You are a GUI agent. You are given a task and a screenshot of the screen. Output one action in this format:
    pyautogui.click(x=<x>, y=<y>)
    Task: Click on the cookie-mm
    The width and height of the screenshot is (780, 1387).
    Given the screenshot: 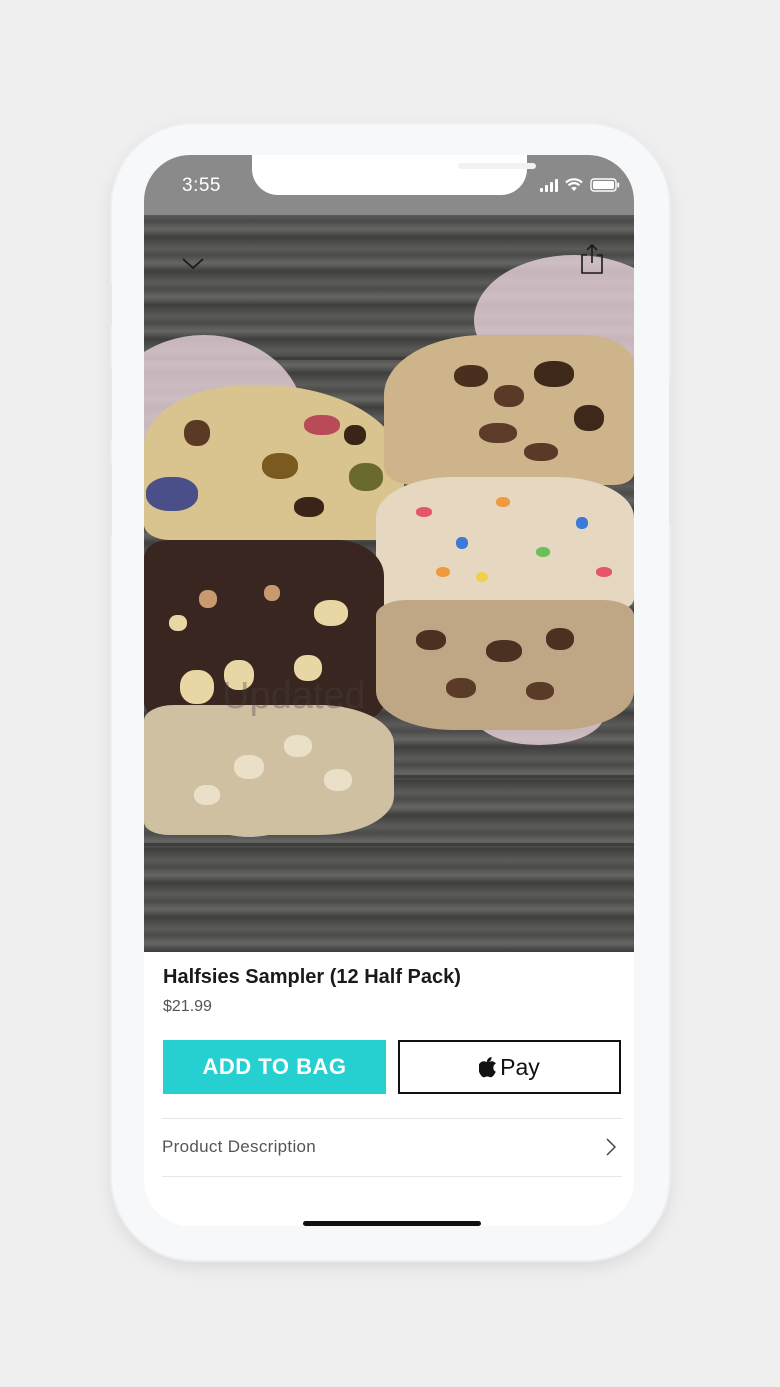 What is the action you would take?
    pyautogui.click(x=274, y=462)
    